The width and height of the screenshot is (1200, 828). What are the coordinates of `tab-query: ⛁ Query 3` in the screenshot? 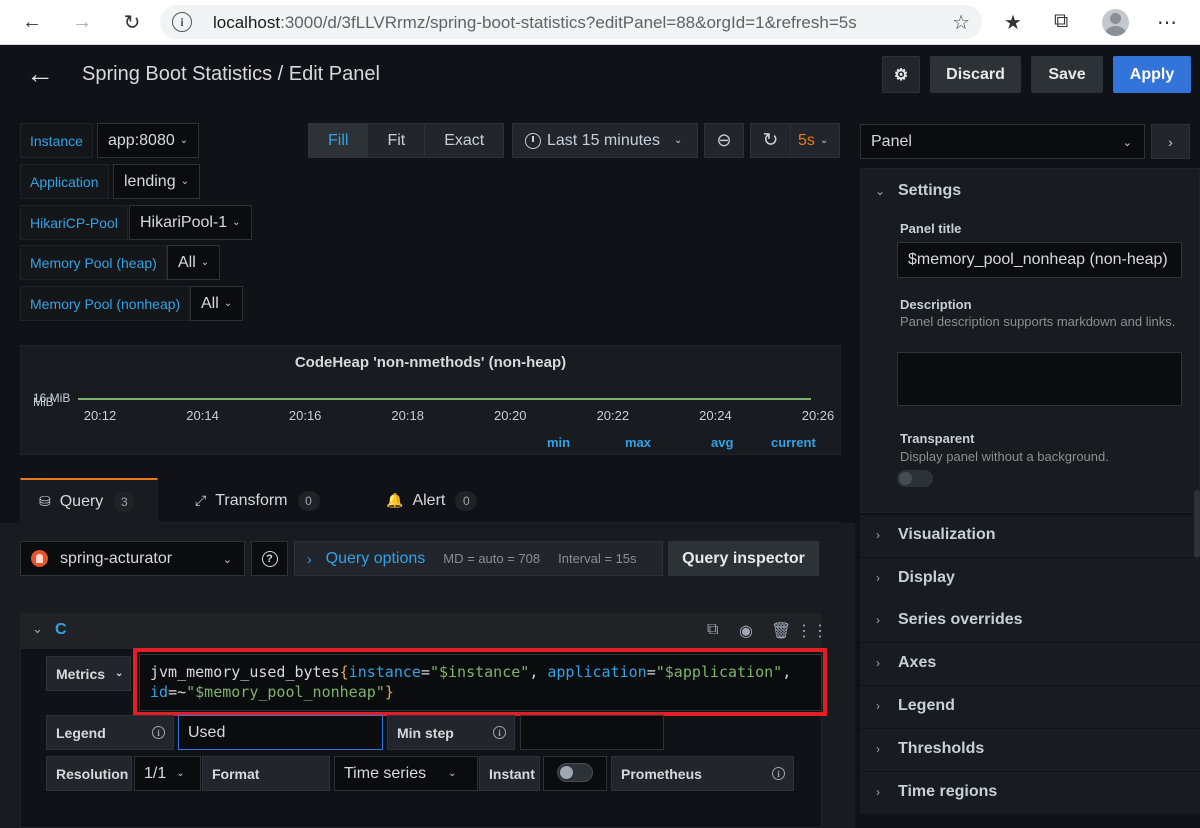 It's located at (89, 500).